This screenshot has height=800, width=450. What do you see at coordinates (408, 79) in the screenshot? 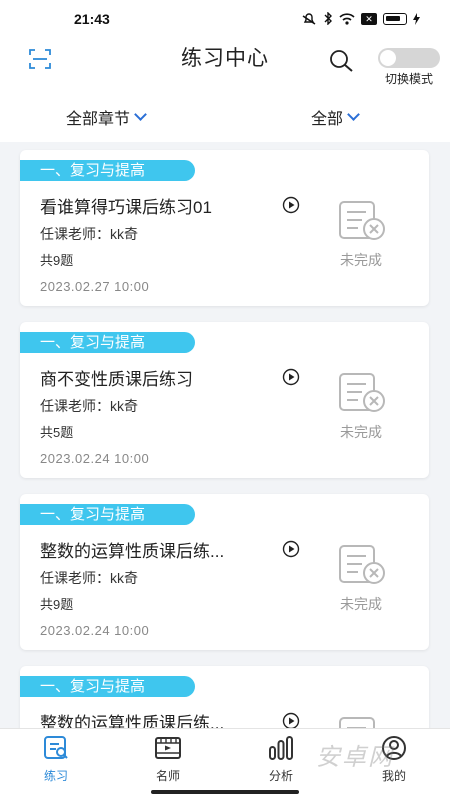
I see `mode-toggle-label: 切换模式` at bounding box center [408, 79].